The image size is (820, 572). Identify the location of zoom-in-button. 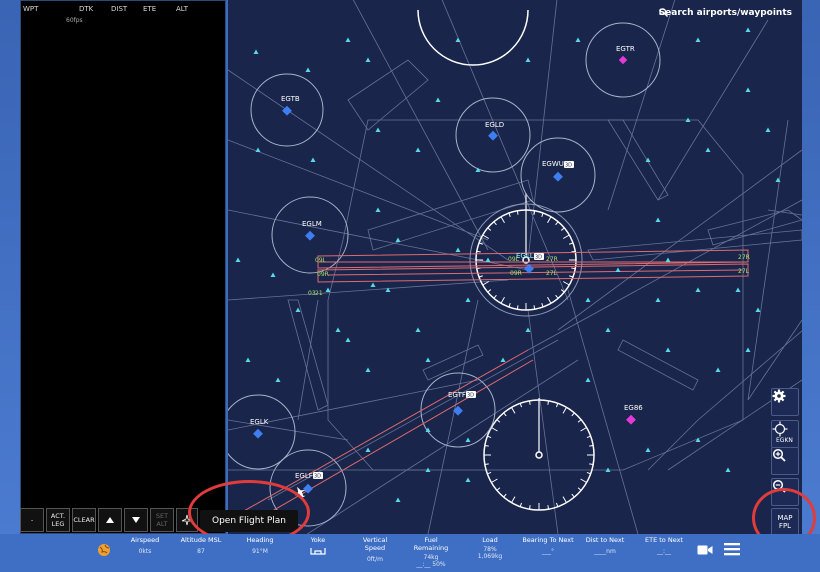
(785, 461).